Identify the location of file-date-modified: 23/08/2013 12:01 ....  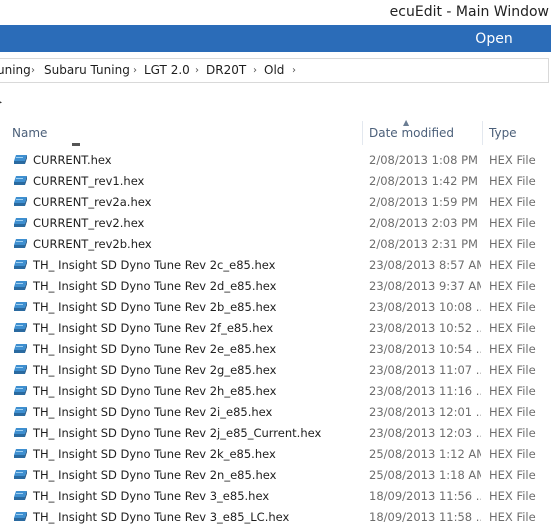
(425, 412).